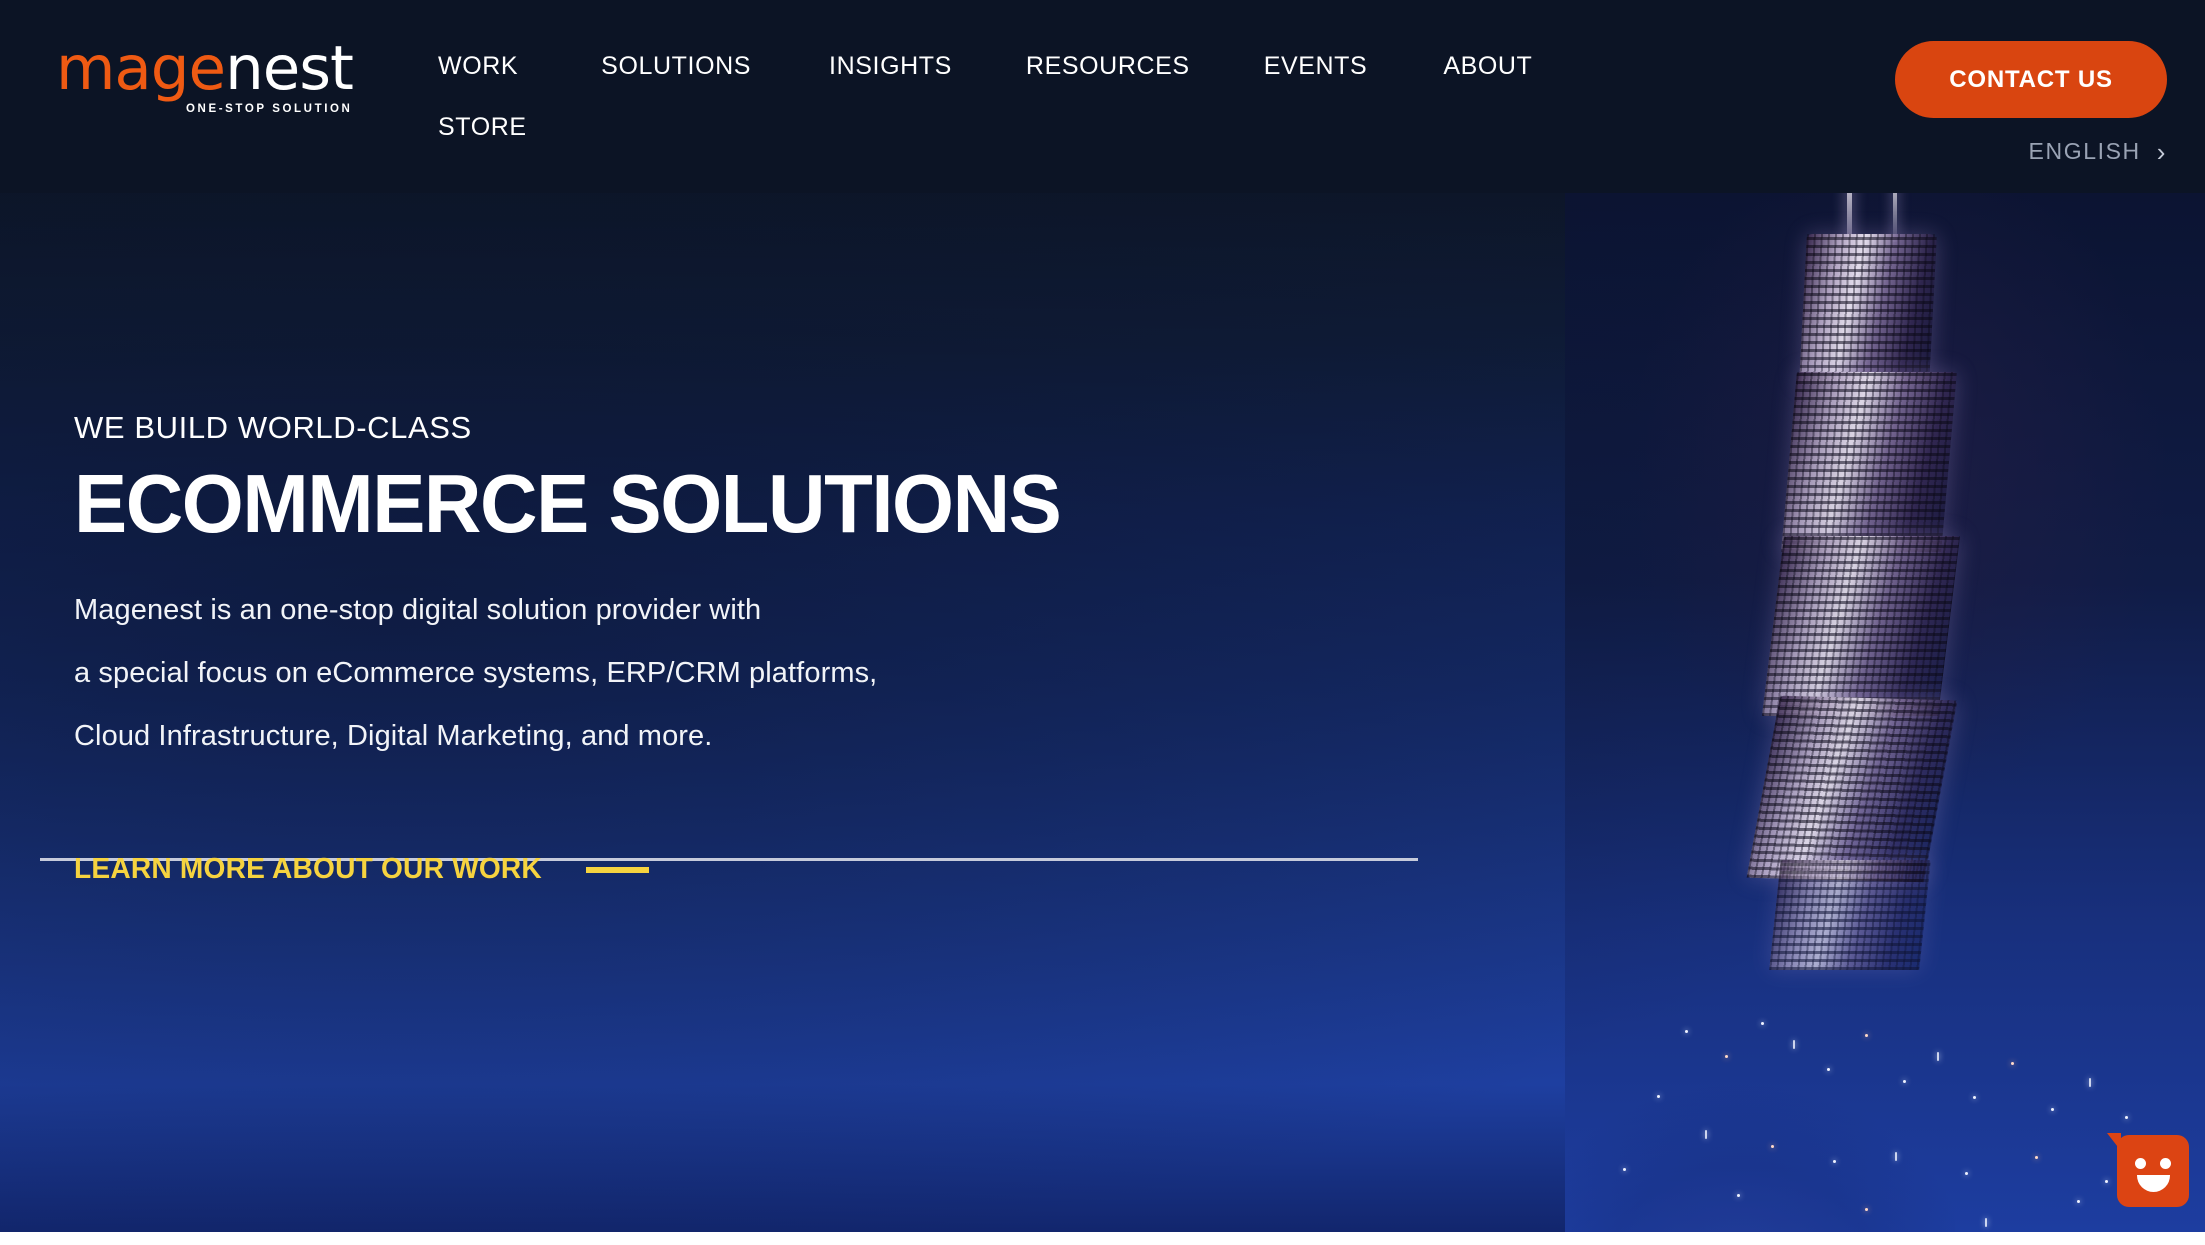 This screenshot has height=1245, width=2205. What do you see at coordinates (2148, 1170) in the screenshot?
I see `chat-widget-button` at bounding box center [2148, 1170].